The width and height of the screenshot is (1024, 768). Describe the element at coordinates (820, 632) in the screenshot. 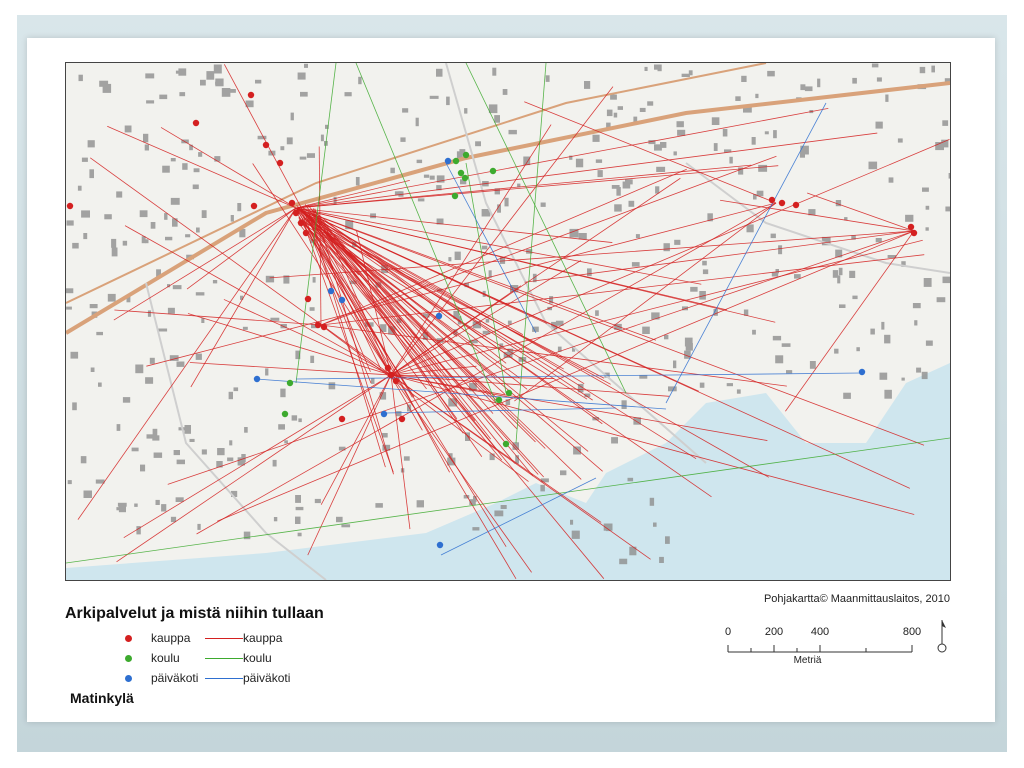

I see `scale-tick-400: 400` at that location.